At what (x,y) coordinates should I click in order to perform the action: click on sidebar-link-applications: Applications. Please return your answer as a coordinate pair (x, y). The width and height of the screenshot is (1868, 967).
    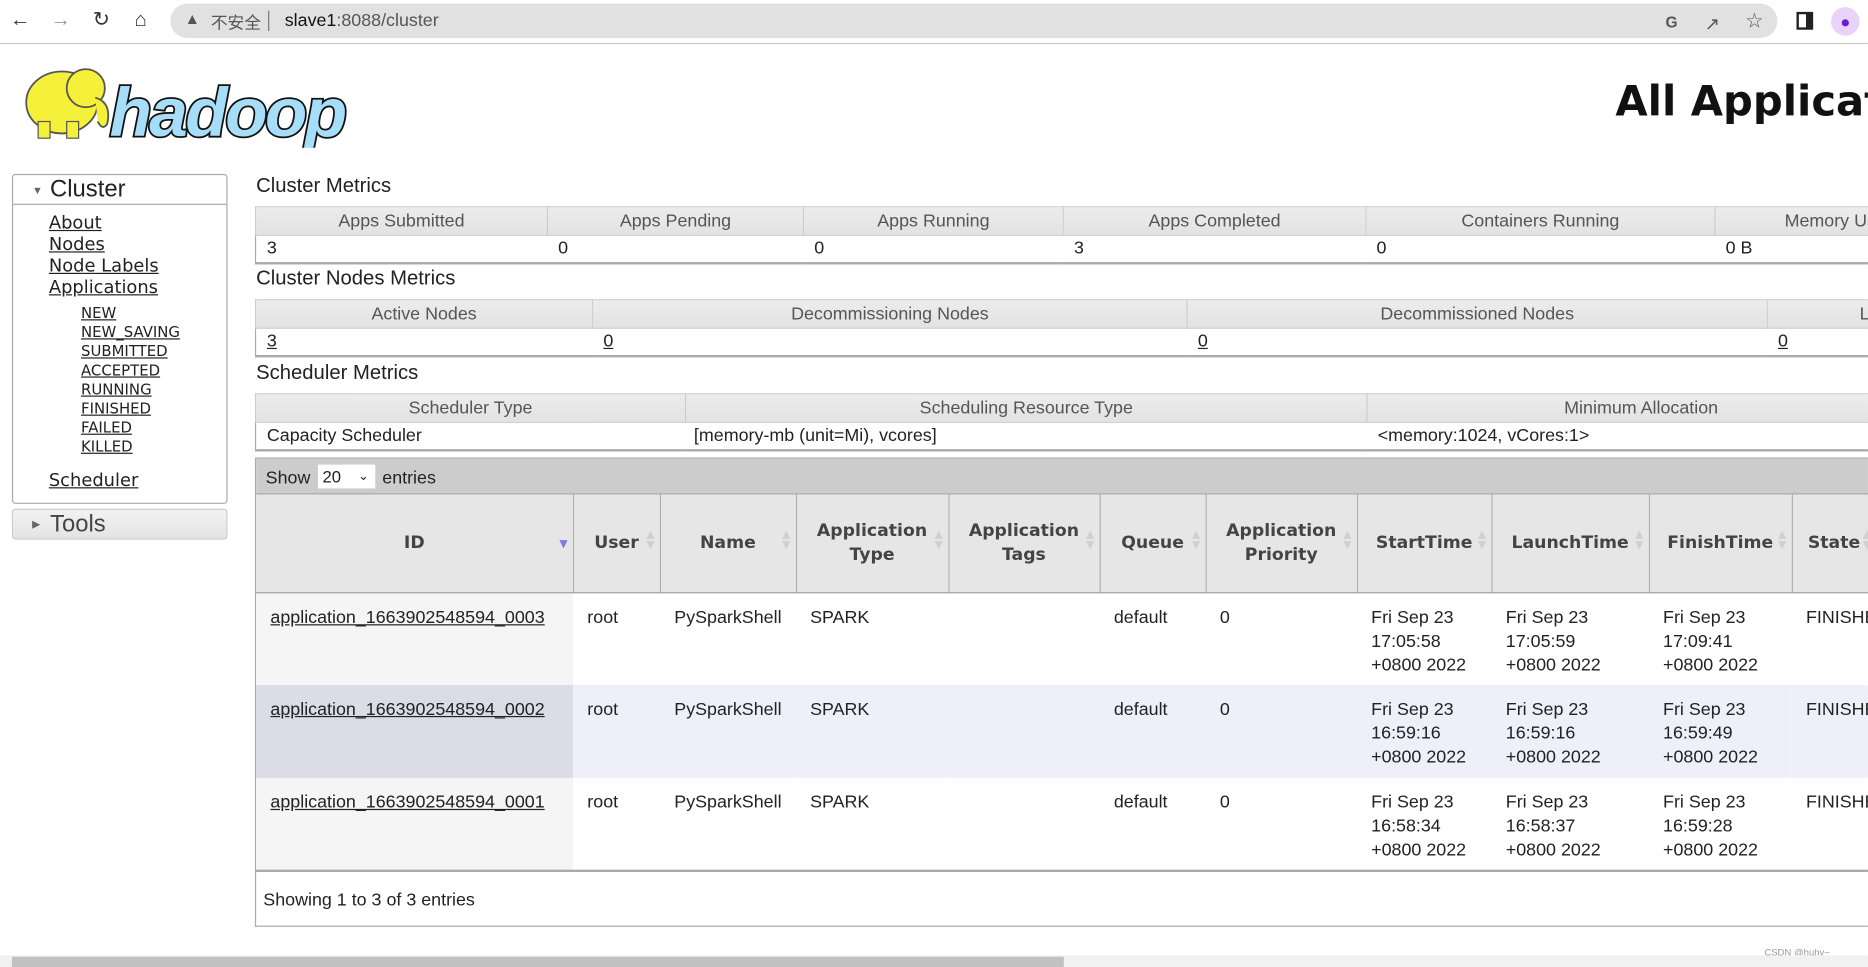
    Looking at the image, I should click on (103, 286).